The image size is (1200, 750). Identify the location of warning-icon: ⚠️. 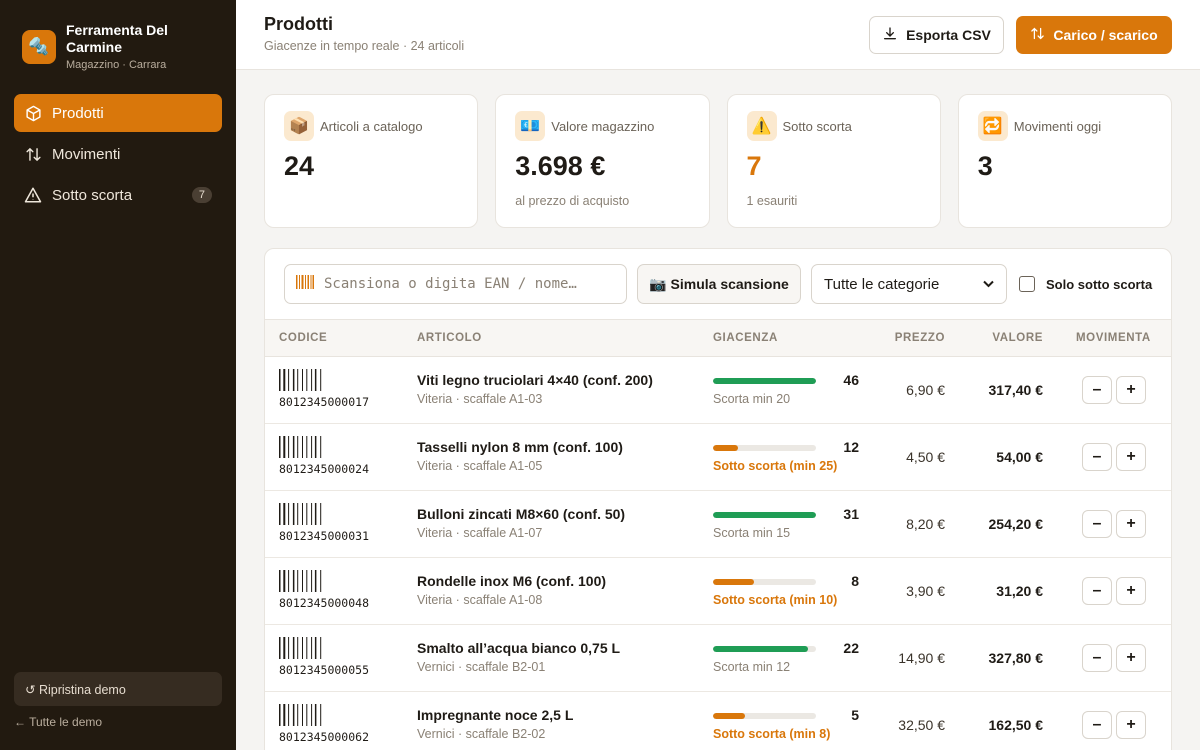
(761, 126).